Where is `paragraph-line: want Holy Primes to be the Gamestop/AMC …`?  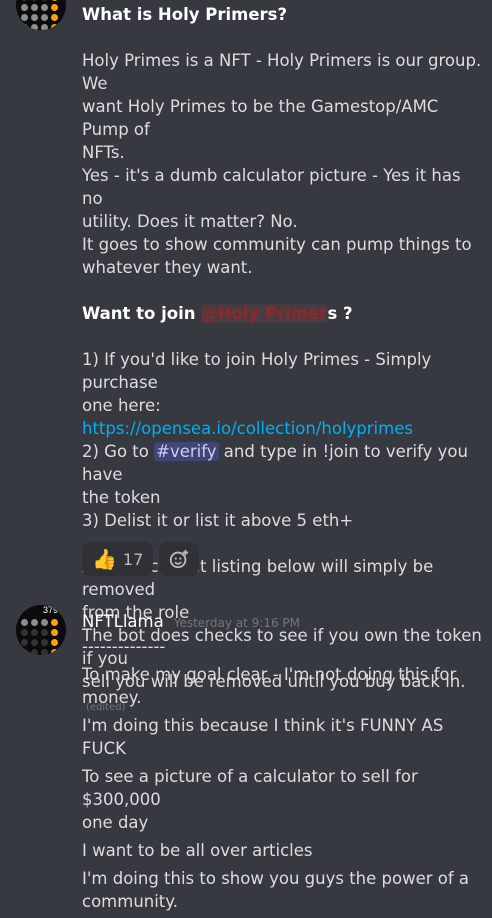 paragraph-line: want Holy Primes to be the Gamestop/AMC … is located at coordinates (260, 118).